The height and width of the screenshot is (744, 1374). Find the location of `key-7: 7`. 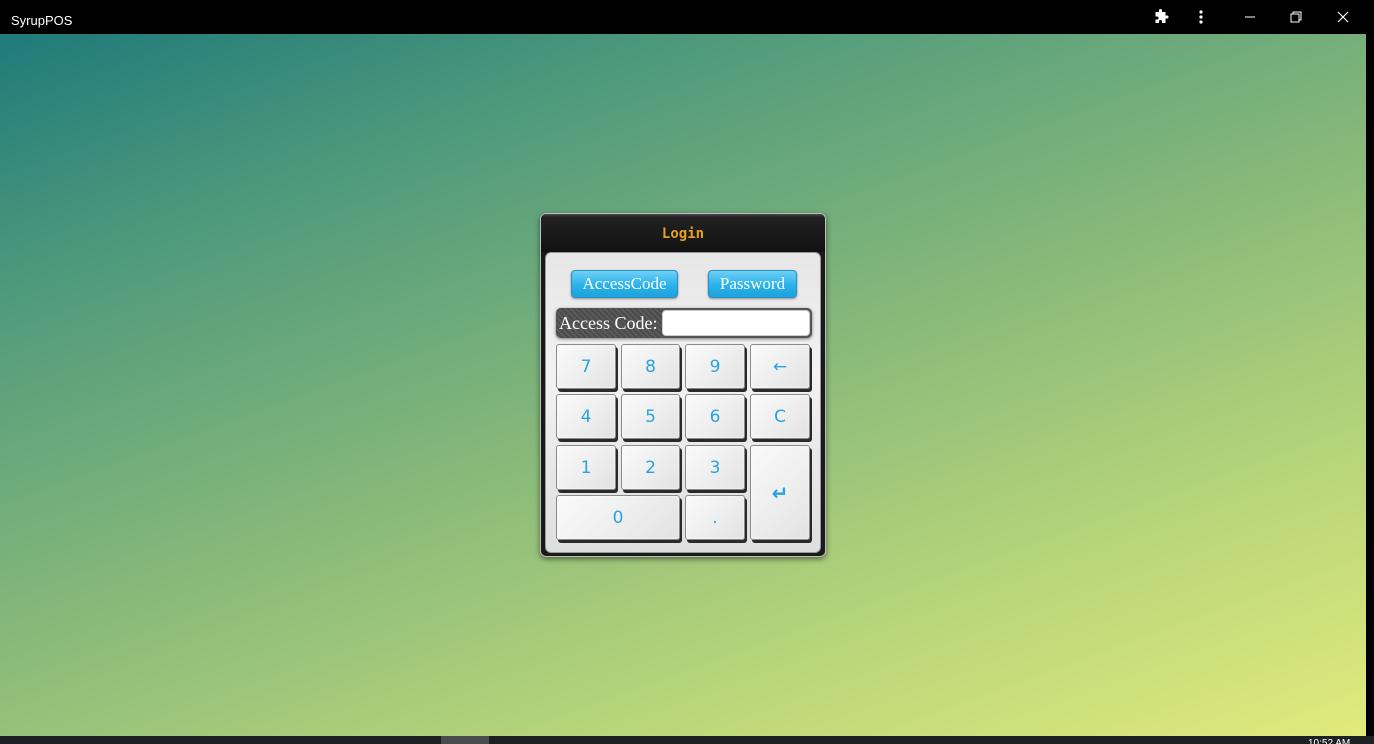

key-7: 7 is located at coordinates (586, 366).